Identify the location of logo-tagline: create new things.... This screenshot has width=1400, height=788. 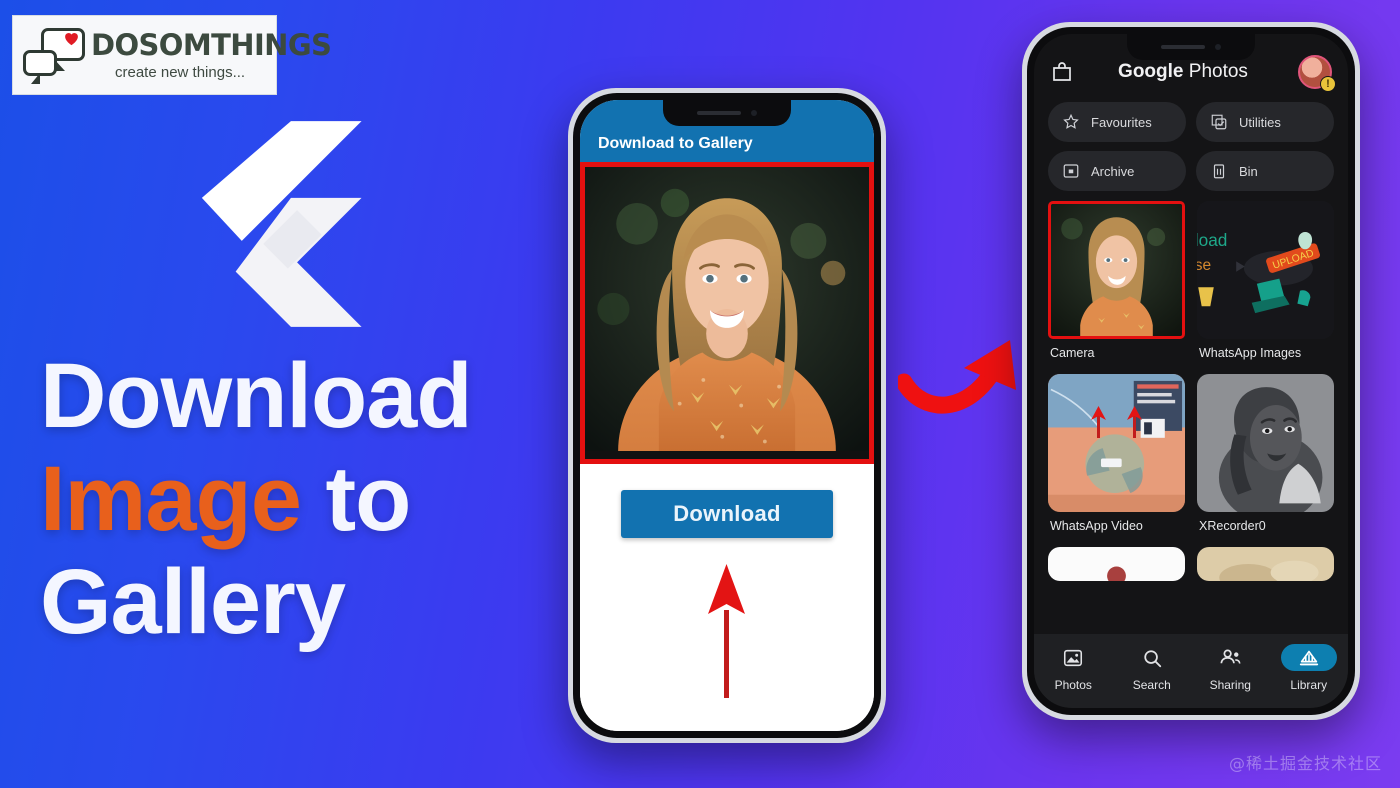
(180, 72).